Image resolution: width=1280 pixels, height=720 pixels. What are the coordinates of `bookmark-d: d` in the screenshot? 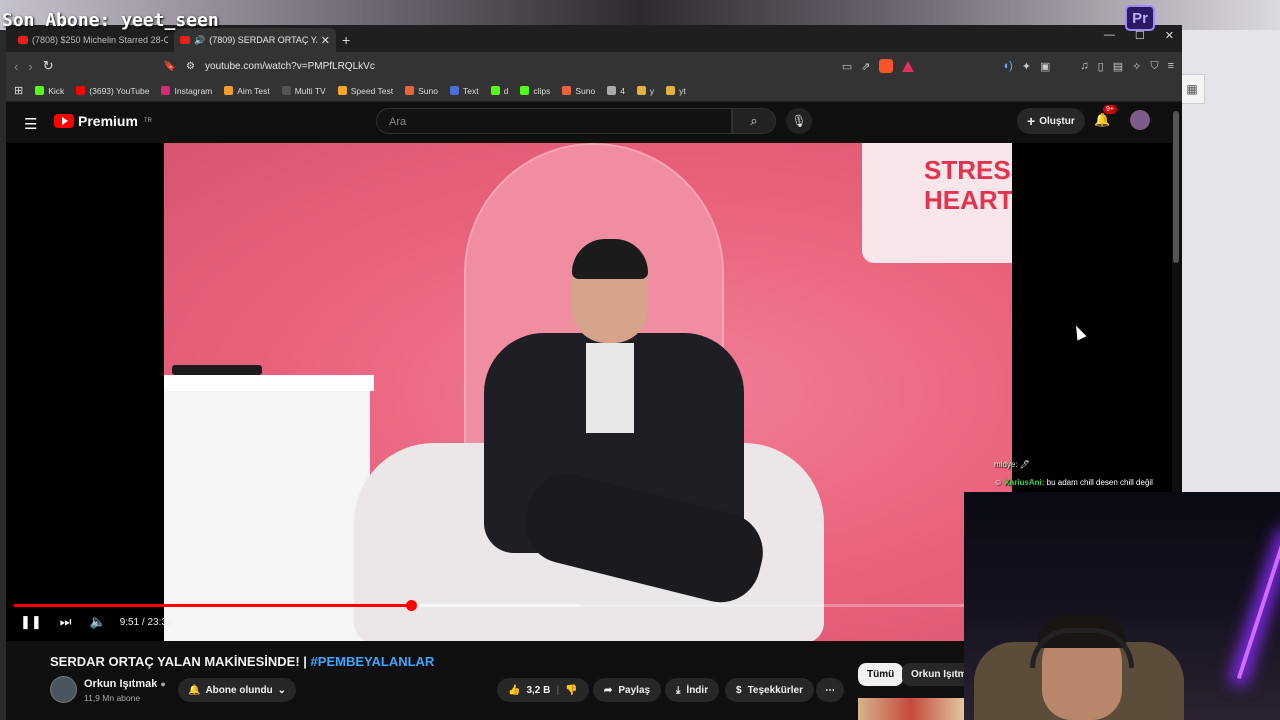 It's located at (499, 91).